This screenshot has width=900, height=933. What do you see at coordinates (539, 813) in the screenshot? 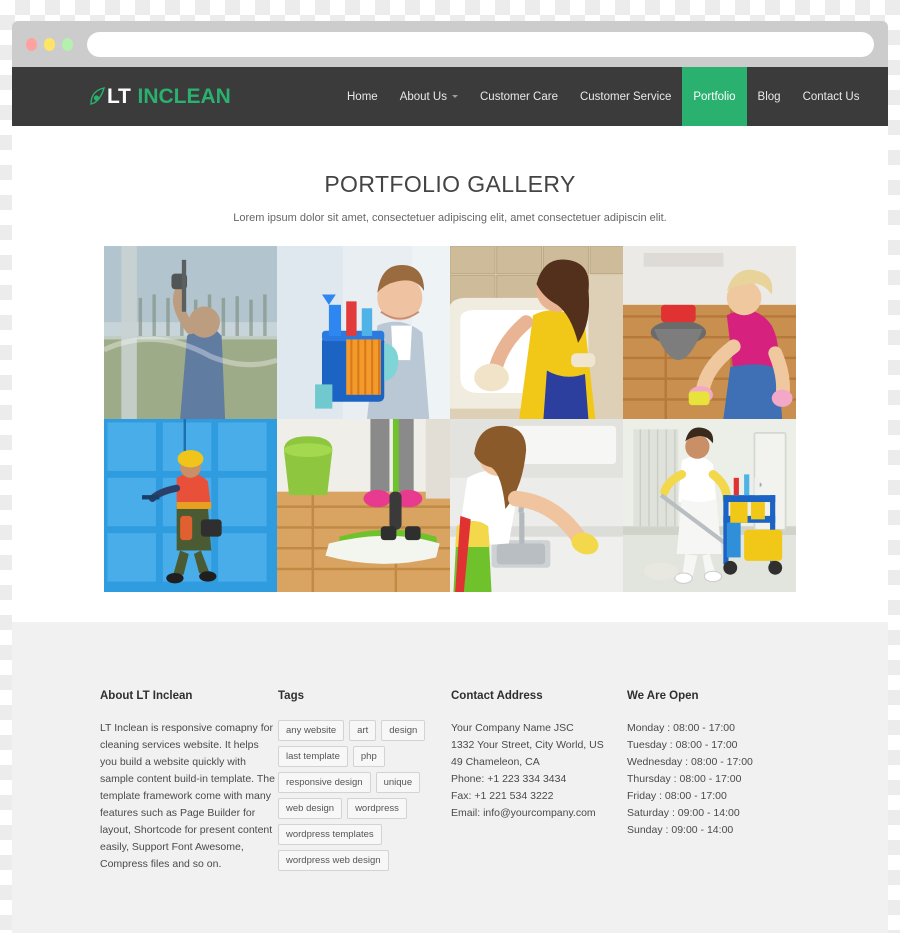
I see `contact-line-email: Email: info@yourcompany.com` at bounding box center [539, 813].